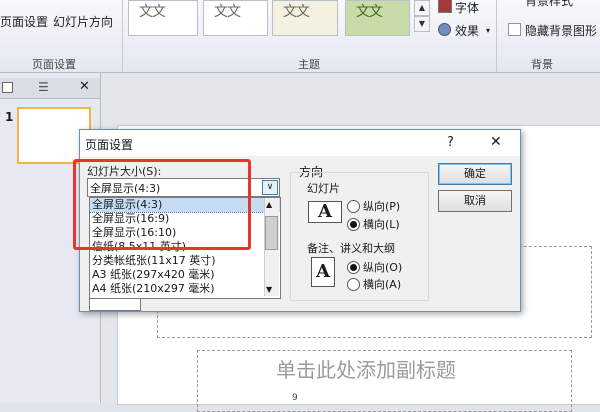 This screenshot has height=412, width=600. What do you see at coordinates (467, 8) in the screenshot?
I see `theme-fonts-button: 字体` at bounding box center [467, 8].